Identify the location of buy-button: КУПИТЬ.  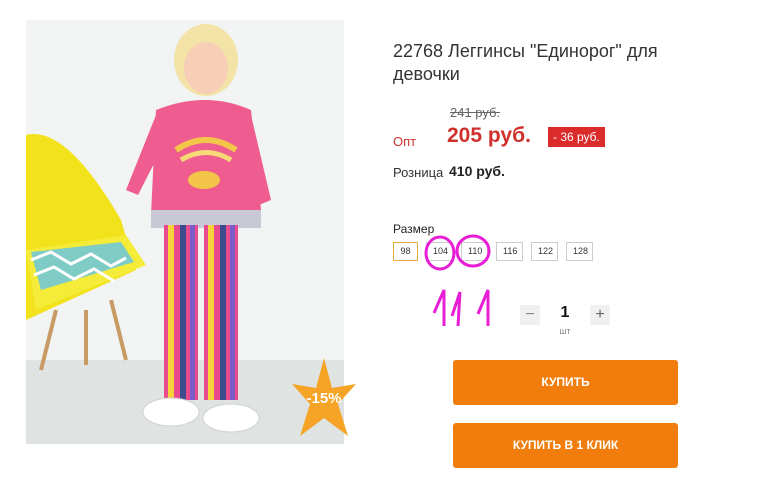
(565, 382).